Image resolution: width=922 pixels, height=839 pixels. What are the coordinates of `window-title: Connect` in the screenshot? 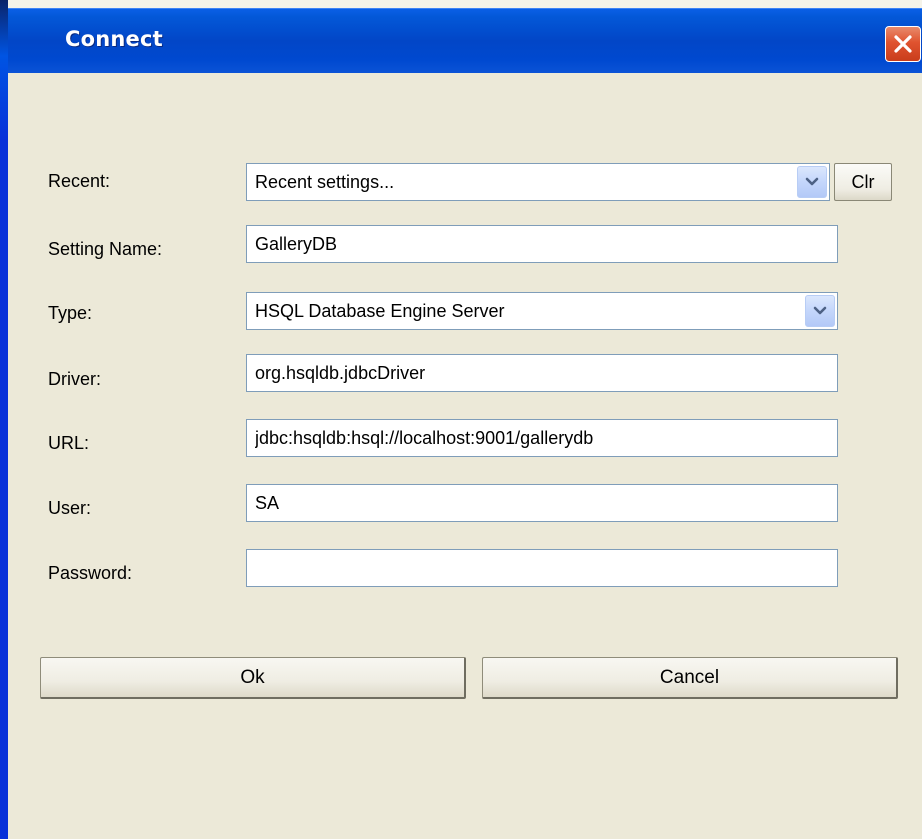 It's located at (114, 39).